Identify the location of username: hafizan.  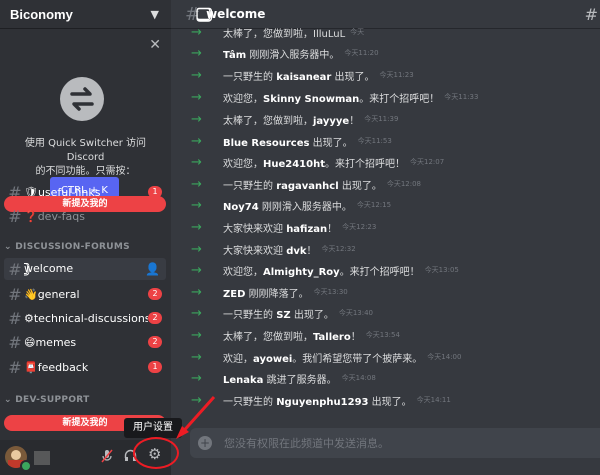
(306, 229).